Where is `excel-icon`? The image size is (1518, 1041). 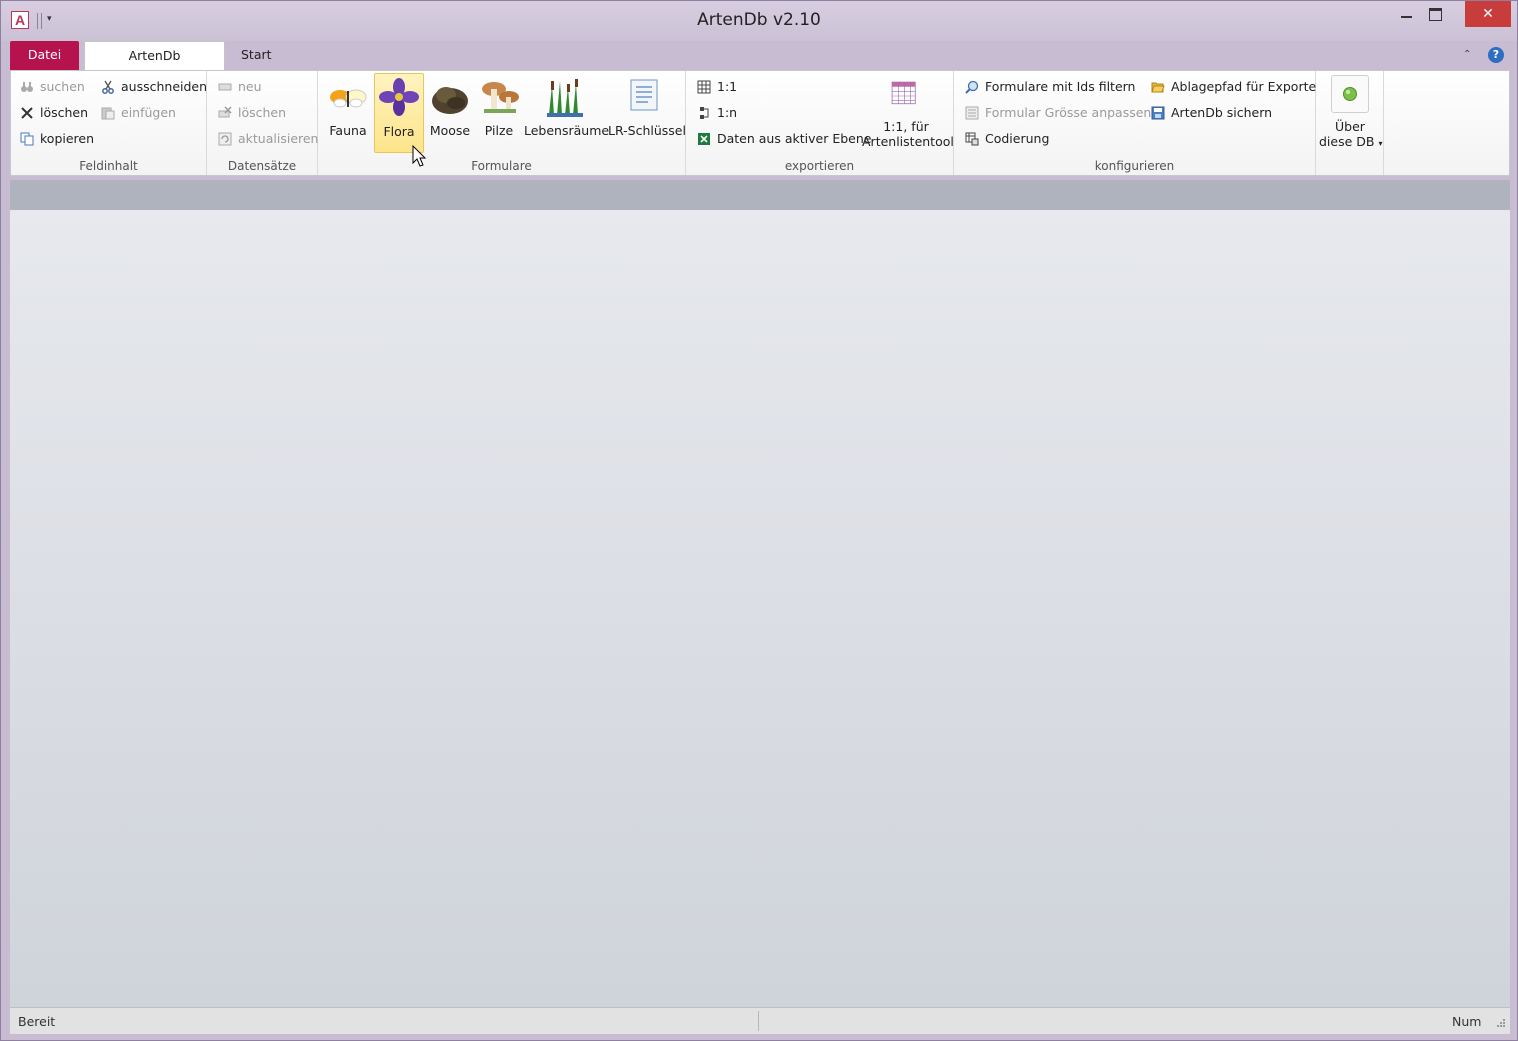
excel-icon is located at coordinates (704, 139).